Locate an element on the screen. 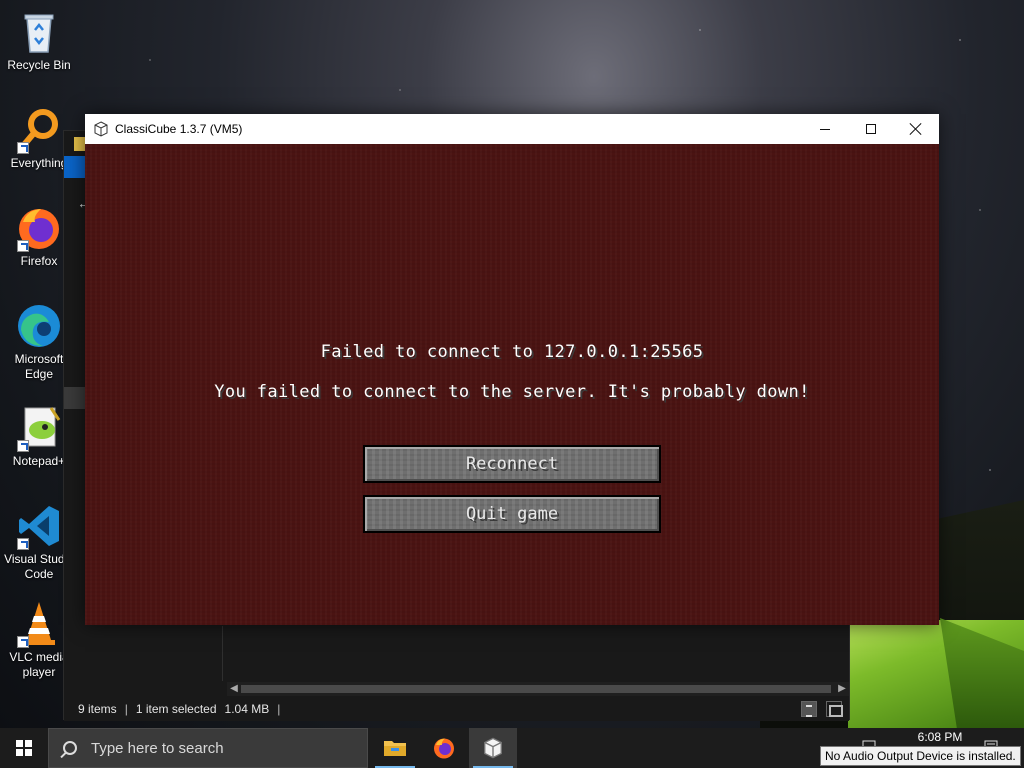 The width and height of the screenshot is (1024, 768). desktop-icon-label: Firefox is located at coordinates (39, 261).